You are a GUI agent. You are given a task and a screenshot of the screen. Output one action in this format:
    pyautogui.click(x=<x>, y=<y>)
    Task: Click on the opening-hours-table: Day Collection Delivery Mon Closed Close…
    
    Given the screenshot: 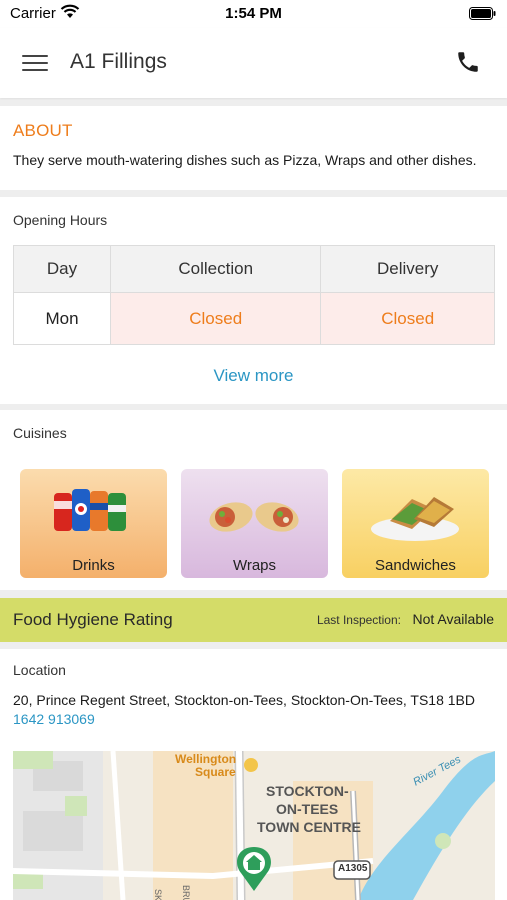 What is the action you would take?
    pyautogui.click(x=254, y=295)
    